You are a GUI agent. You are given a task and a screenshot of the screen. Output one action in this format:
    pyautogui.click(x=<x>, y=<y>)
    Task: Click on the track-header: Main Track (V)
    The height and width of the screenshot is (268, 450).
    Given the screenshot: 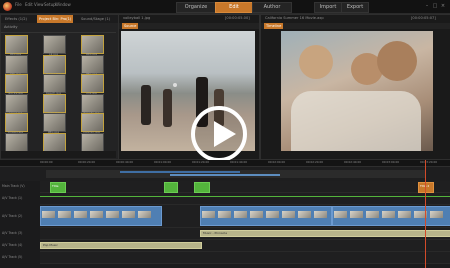 What is the action you would take?
    pyautogui.click(x=20, y=186)
    